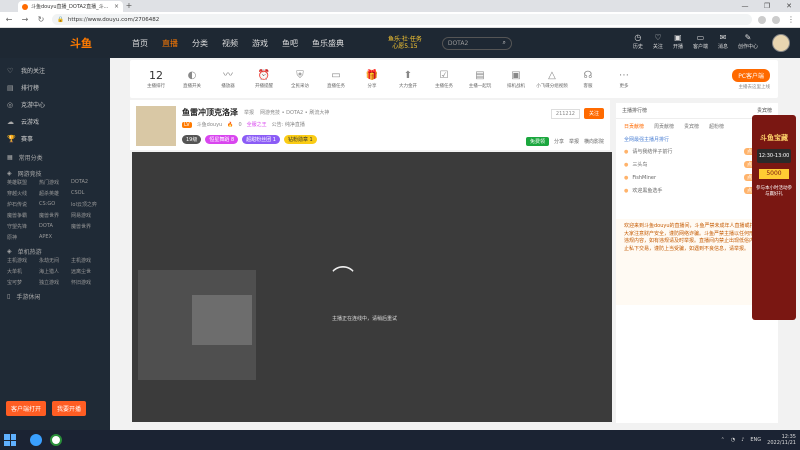  What do you see at coordinates (87, 204) in the screenshot?
I see `category-link: lol云顶之弈` at bounding box center [87, 204].